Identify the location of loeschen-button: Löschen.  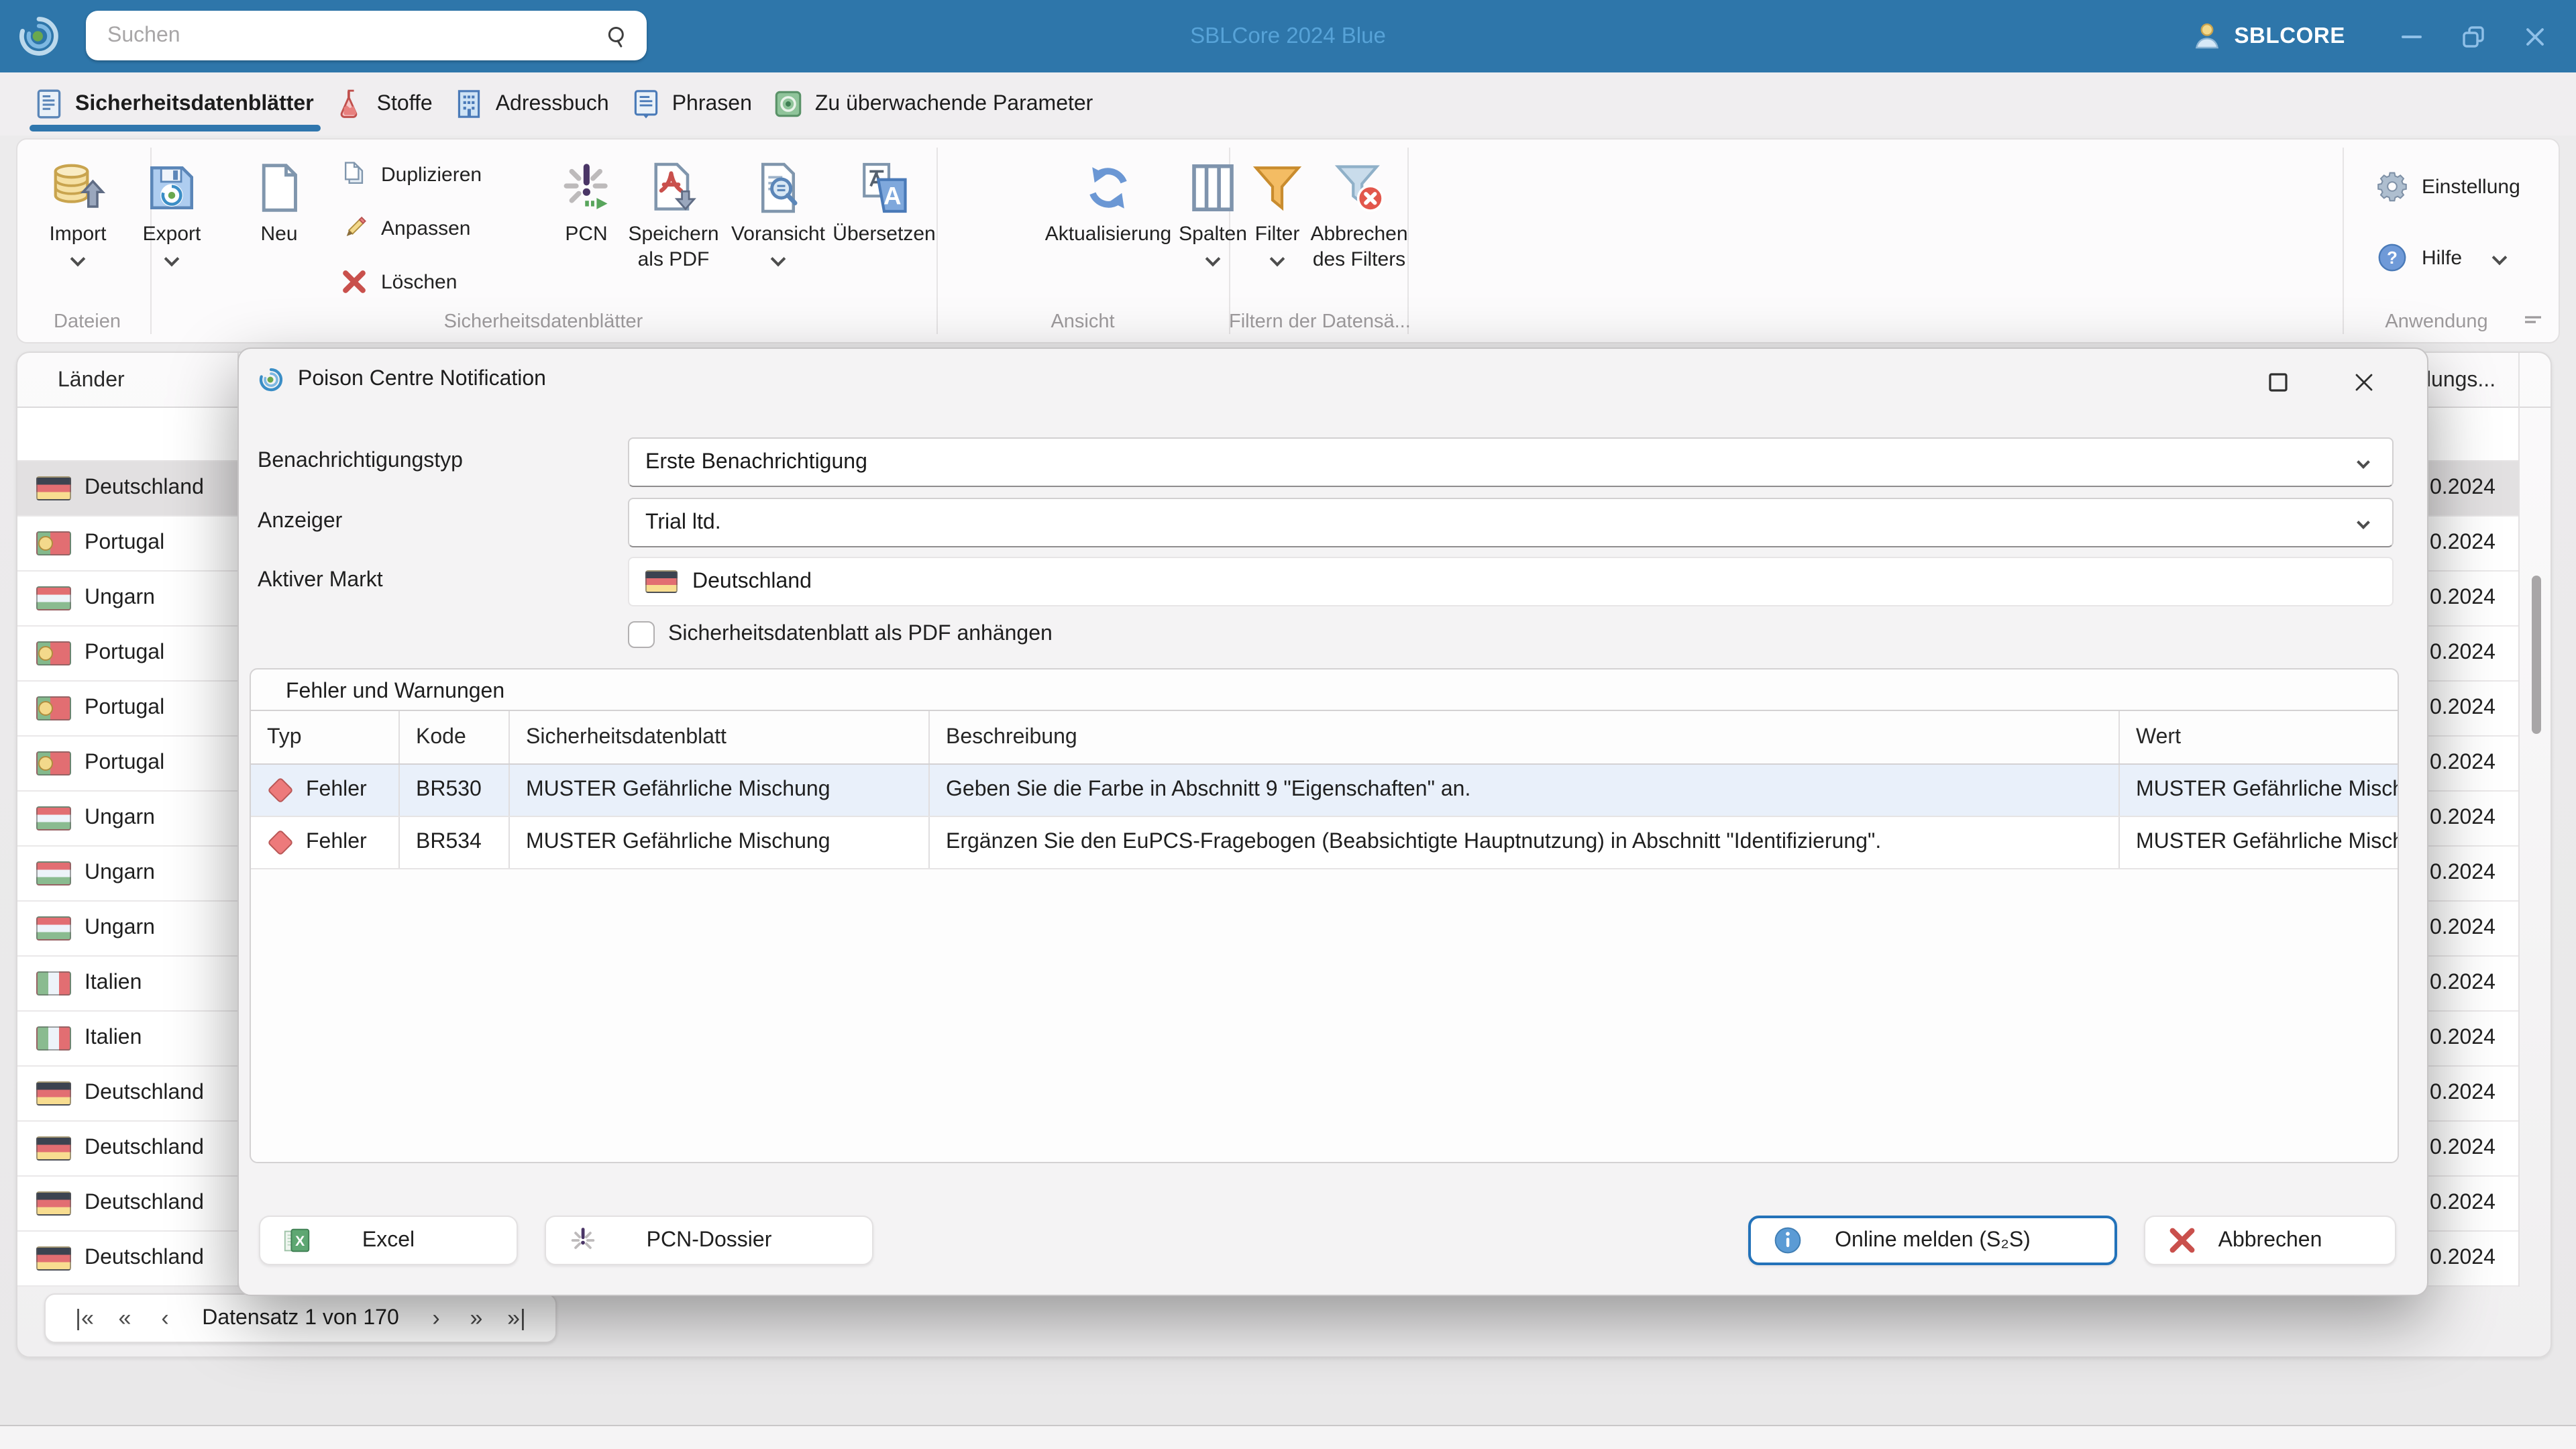
(444, 282).